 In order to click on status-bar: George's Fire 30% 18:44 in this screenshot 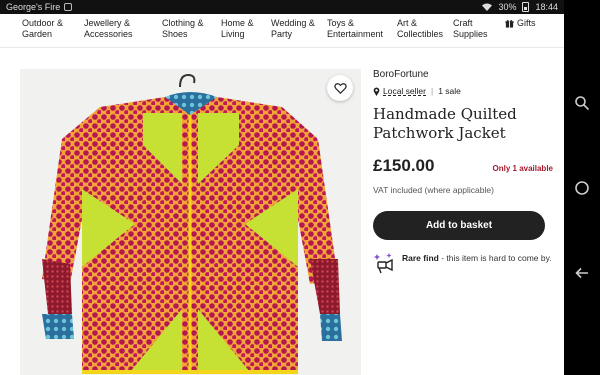, I will do `click(282, 7)`.